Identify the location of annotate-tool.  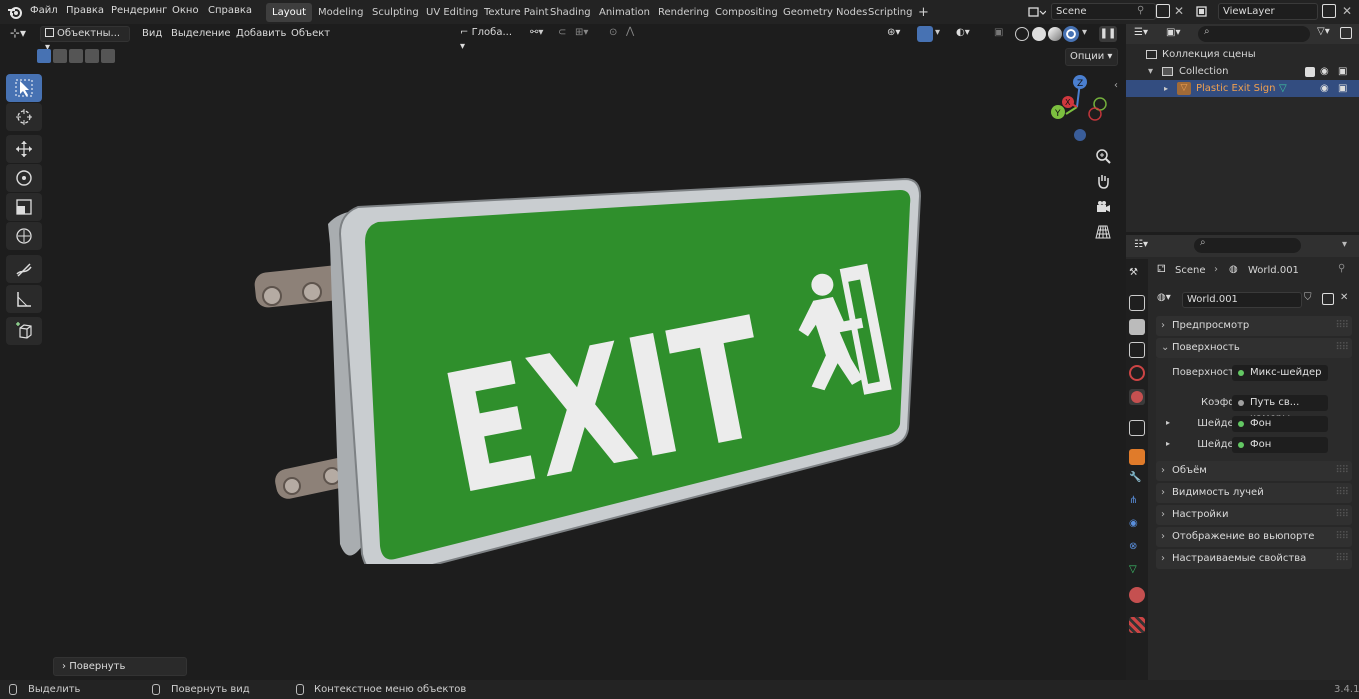
(24, 269).